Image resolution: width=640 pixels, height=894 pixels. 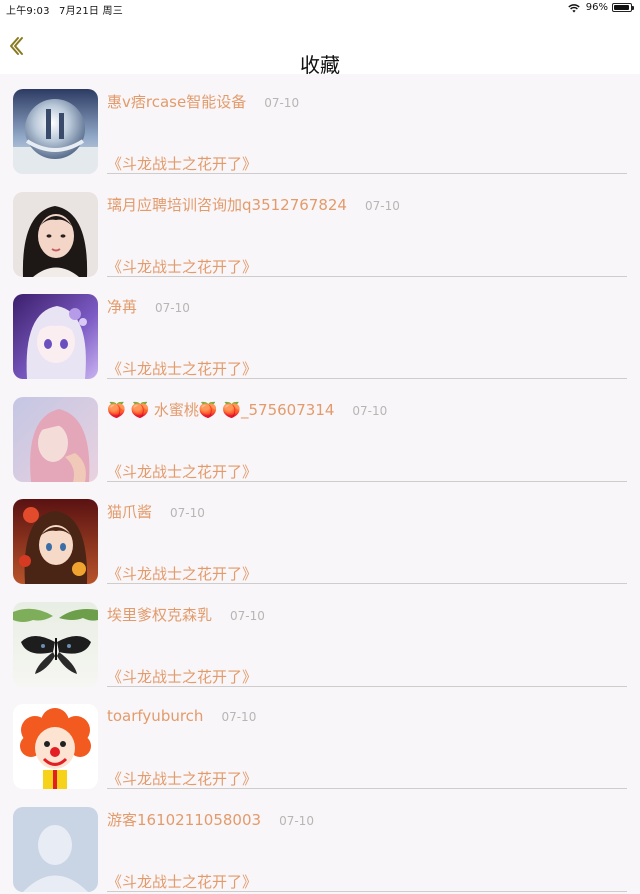 I want to click on status-bar: 上午9:03 7月21日 周三 96%, so click(x=320, y=8).